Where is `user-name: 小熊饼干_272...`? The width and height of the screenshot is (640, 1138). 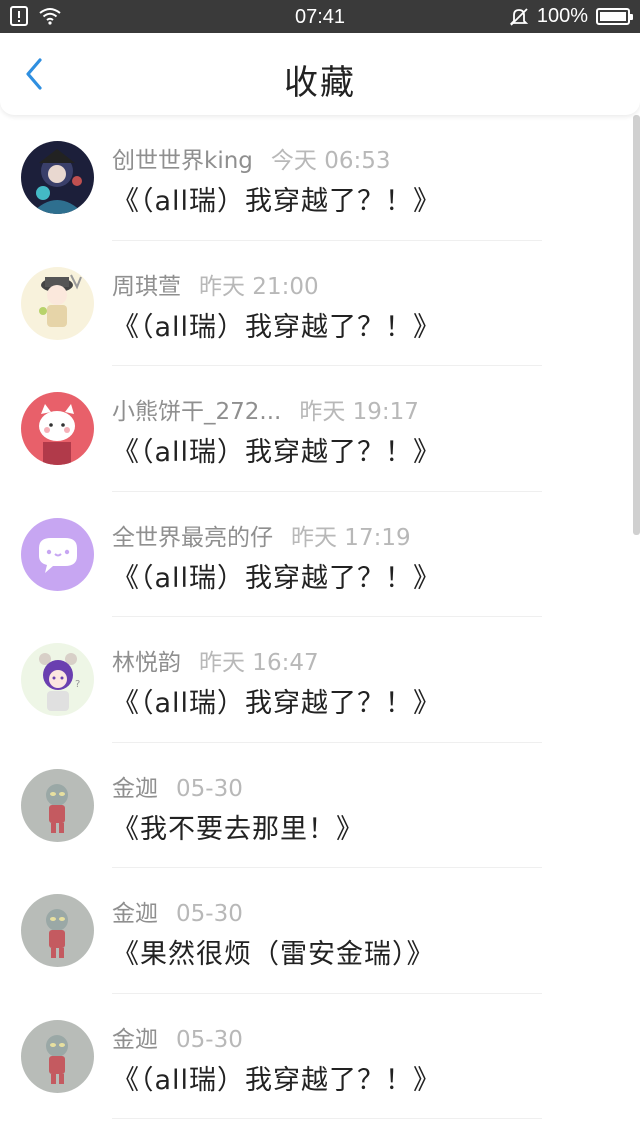 user-name: 小熊饼干_272... is located at coordinates (196, 409).